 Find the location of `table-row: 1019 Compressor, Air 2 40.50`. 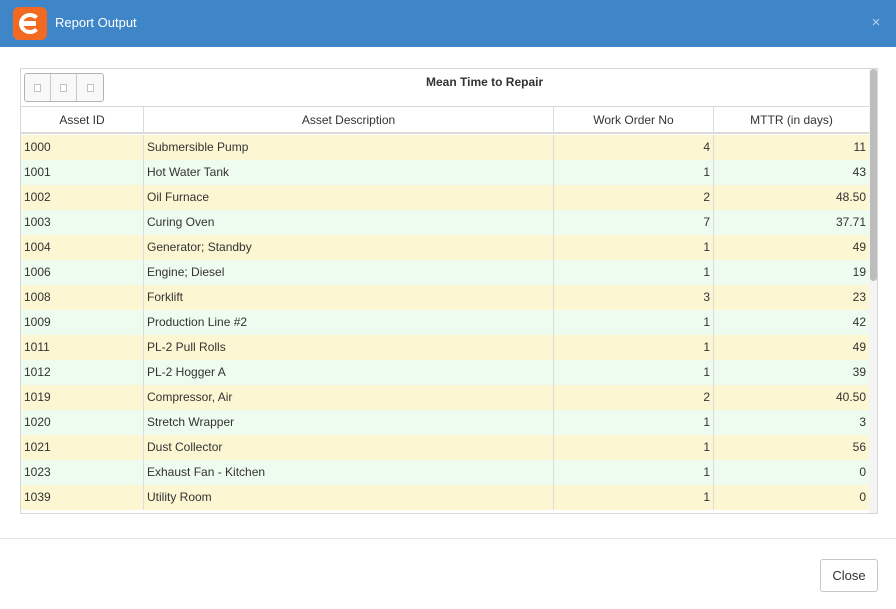

table-row: 1019 Compressor, Air 2 40.50 is located at coordinates (445, 397).